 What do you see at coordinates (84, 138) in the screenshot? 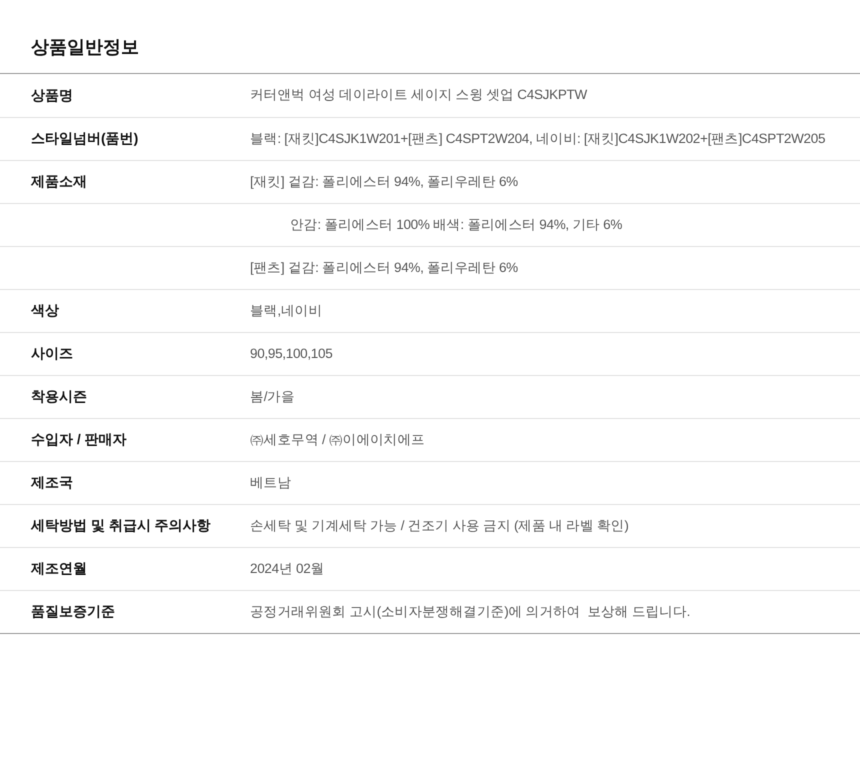
I see `row-label: 스타일넘버(품번)` at bounding box center [84, 138].